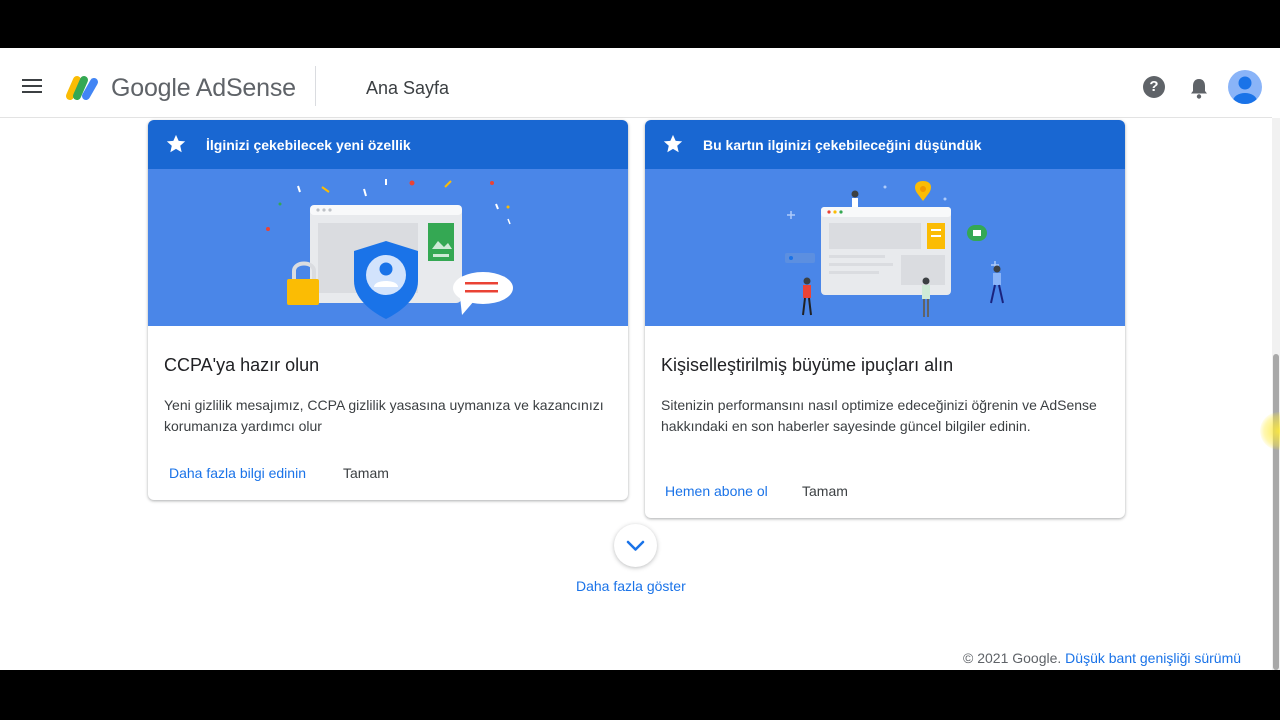 This screenshot has width=1280, height=720. Describe the element at coordinates (203, 88) in the screenshot. I see `product-name: Google AdSense` at that location.